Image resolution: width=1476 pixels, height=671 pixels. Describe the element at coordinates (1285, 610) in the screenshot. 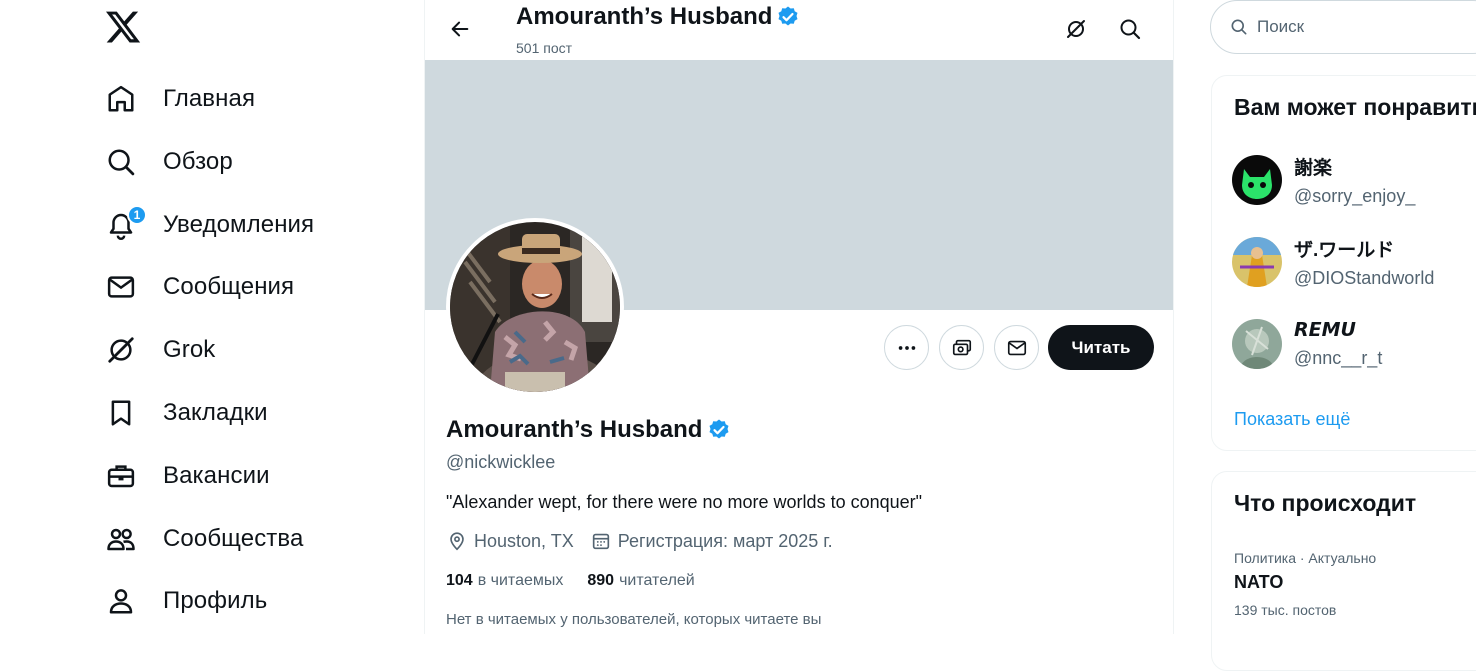

I see `trend-post-count: 139 тыс. постов` at that location.